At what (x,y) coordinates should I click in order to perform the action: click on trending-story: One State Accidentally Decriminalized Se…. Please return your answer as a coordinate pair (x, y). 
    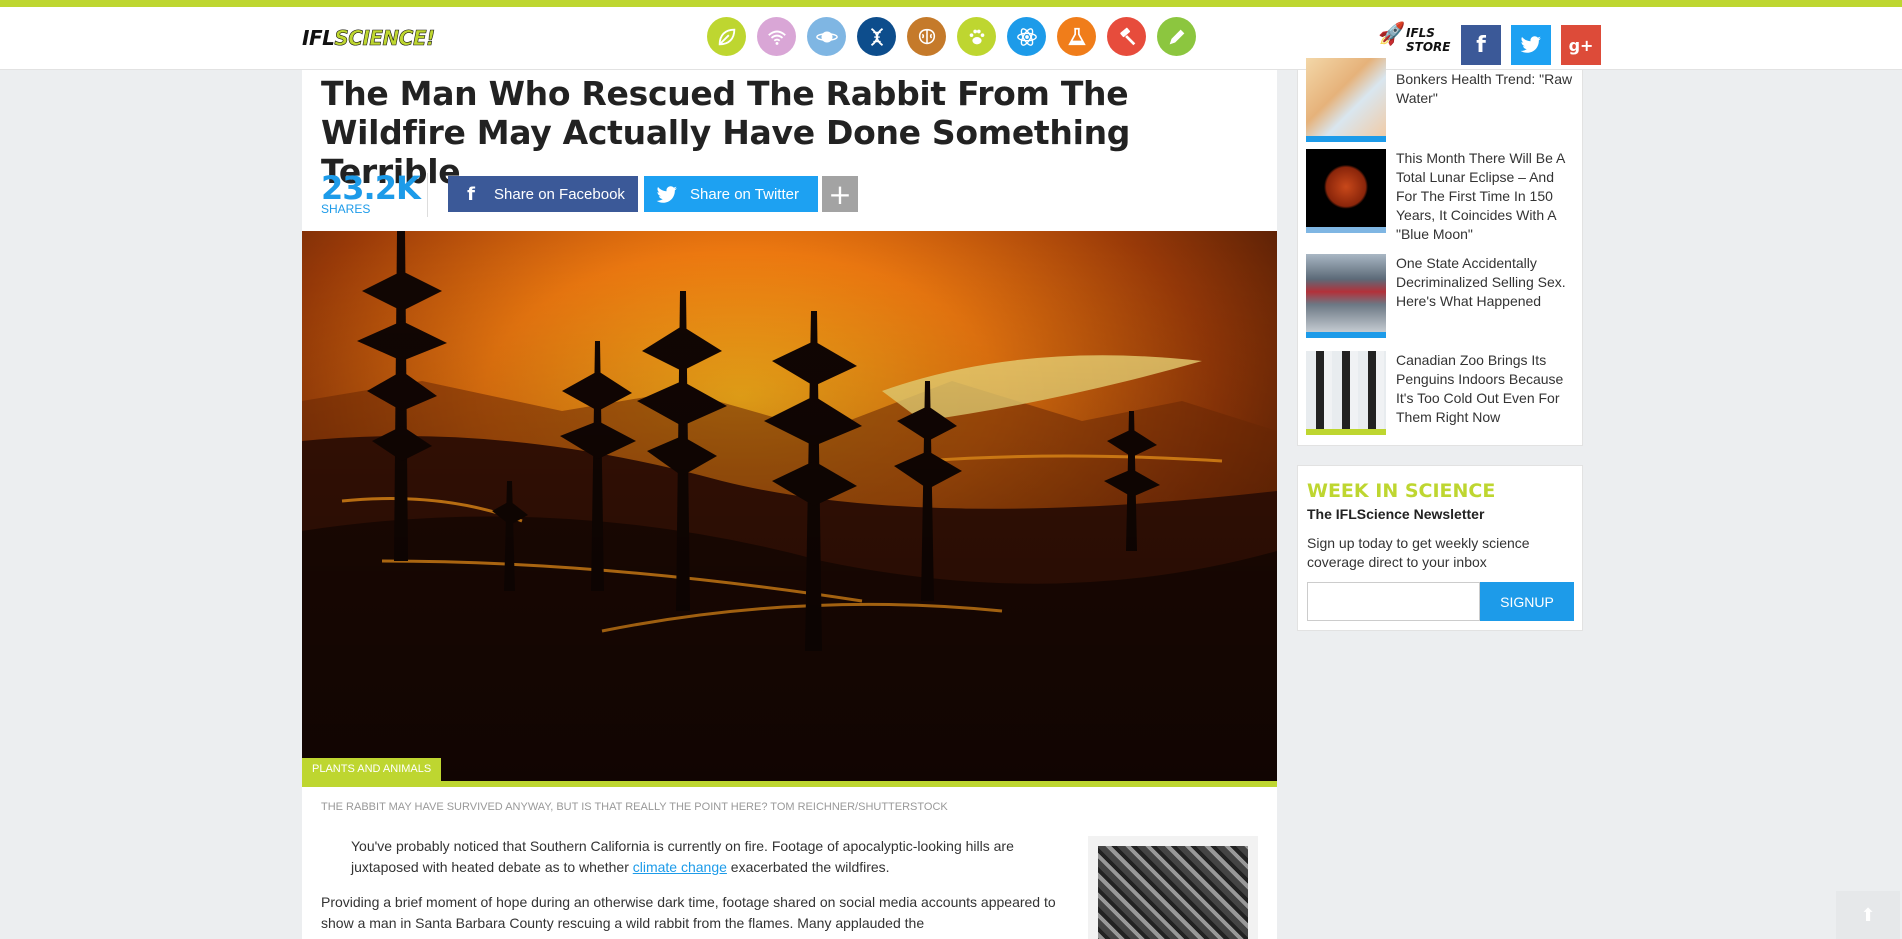
    Looking at the image, I should click on (1441, 296).